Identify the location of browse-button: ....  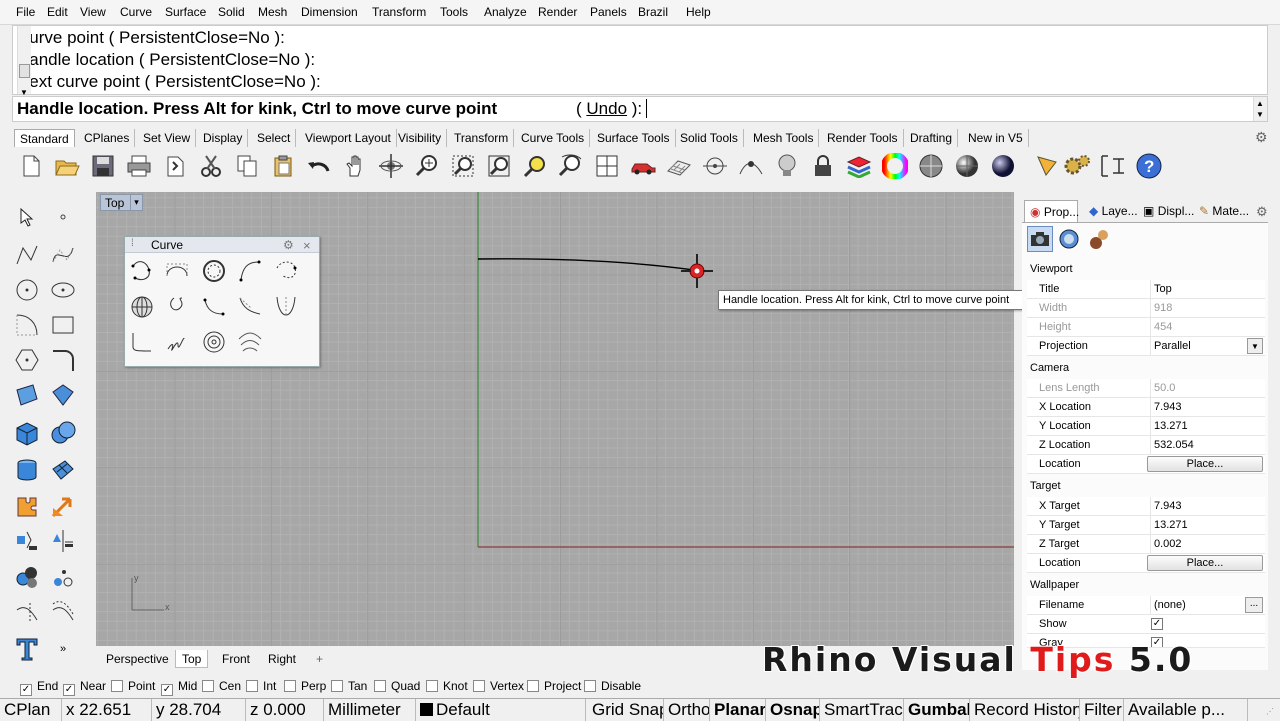
(1254, 605).